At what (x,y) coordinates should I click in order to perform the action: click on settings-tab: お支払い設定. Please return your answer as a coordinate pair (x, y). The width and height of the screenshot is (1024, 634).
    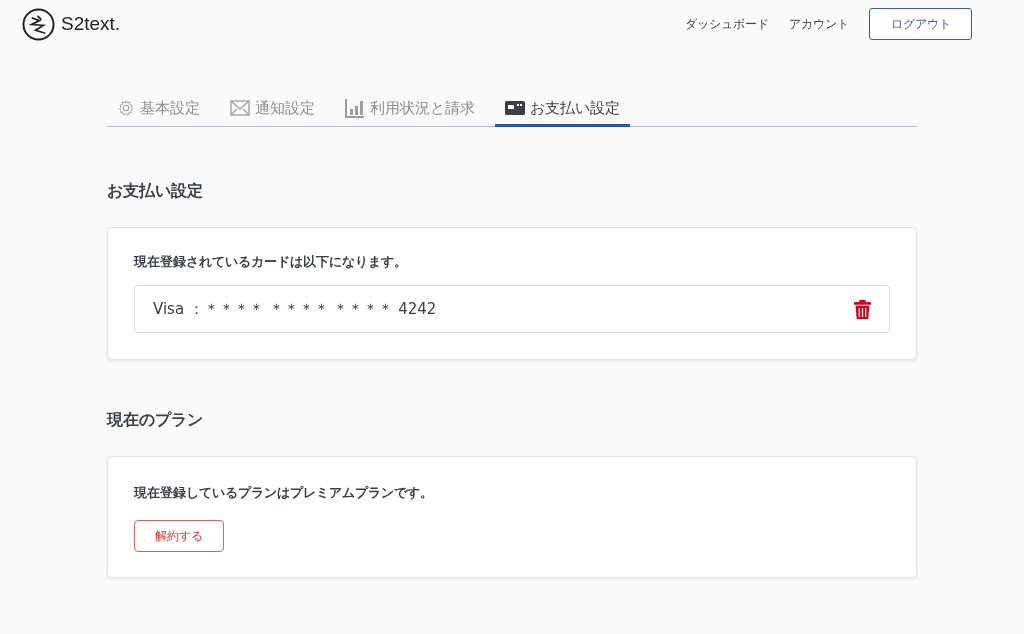
    Looking at the image, I should click on (562, 110).